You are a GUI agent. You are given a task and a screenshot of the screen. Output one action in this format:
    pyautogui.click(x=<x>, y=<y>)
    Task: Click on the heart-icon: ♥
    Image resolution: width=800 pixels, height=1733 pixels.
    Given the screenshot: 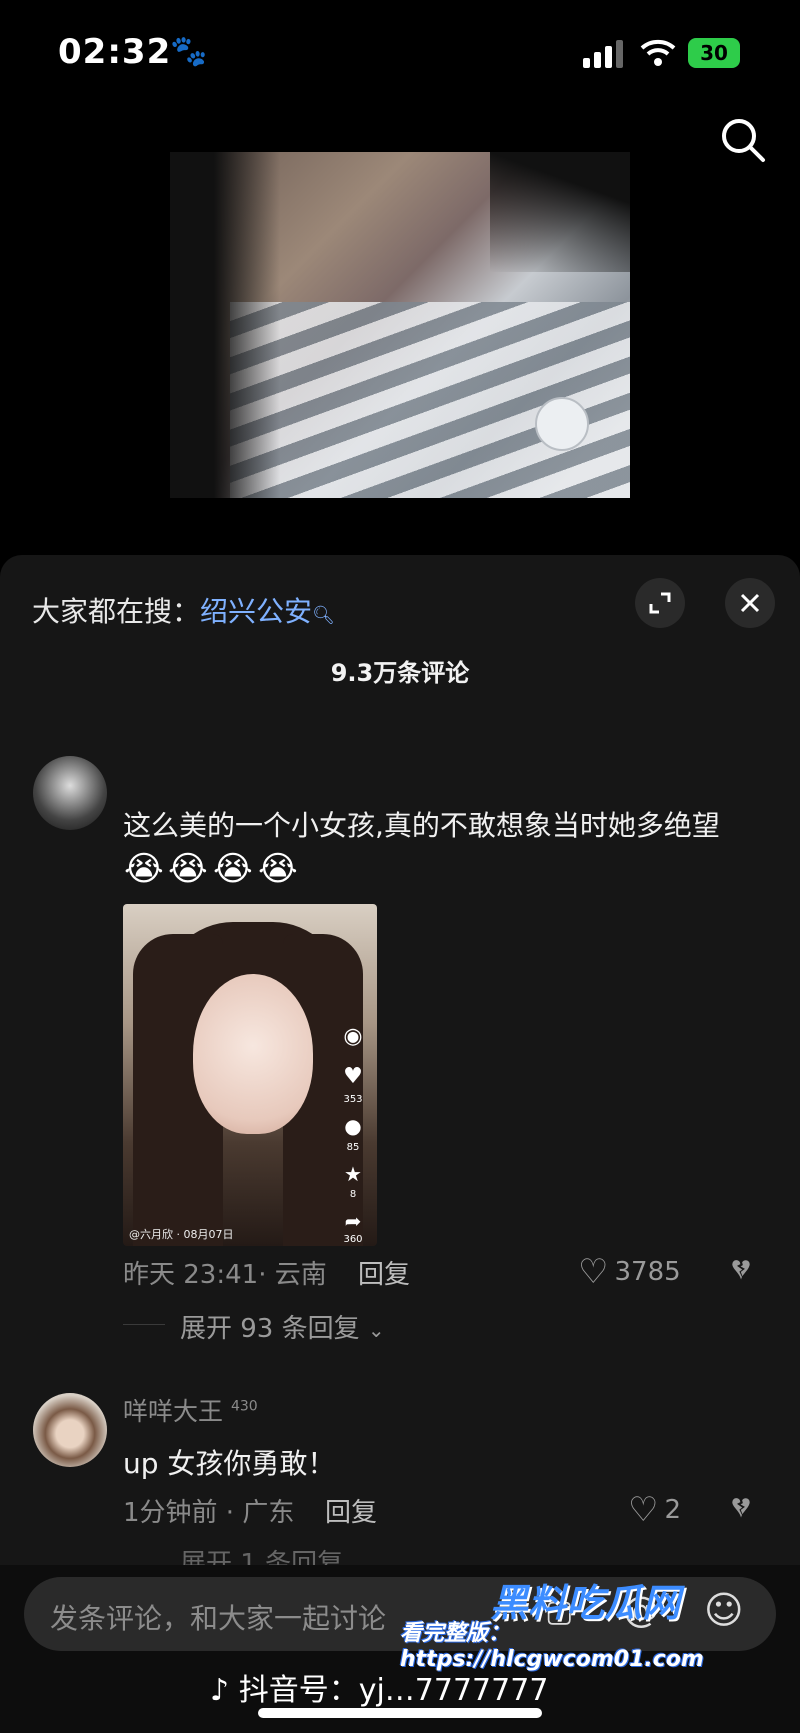 What is the action you would take?
    pyautogui.click(x=353, y=1076)
    